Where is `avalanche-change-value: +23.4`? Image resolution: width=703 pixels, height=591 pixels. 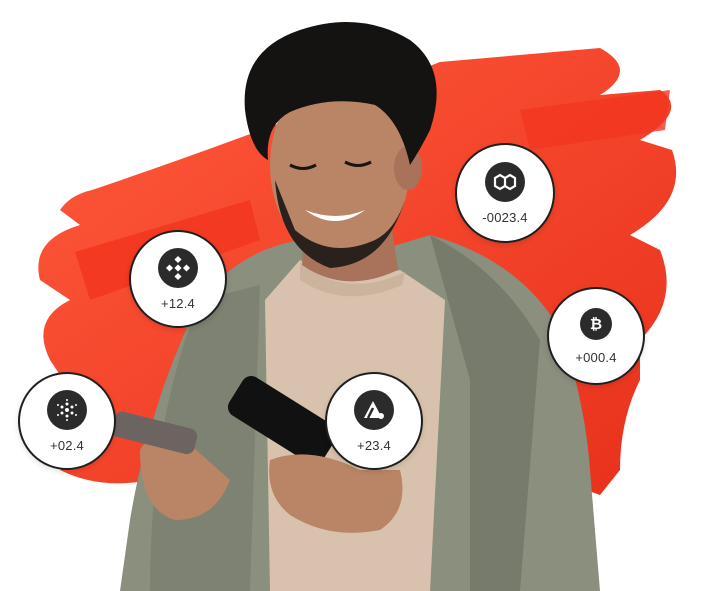 avalanche-change-value: +23.4 is located at coordinates (374, 445).